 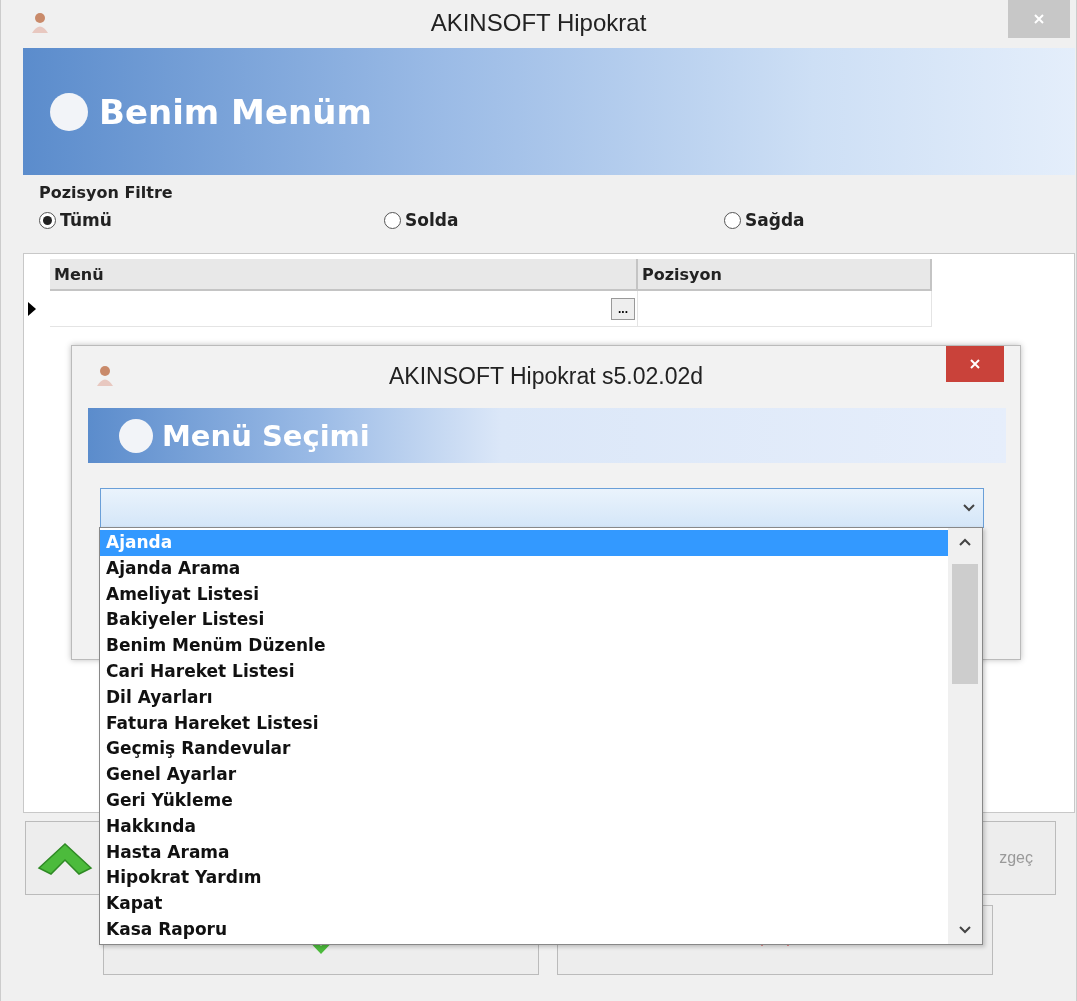 I want to click on list-item: Benim Menüm Düzenle, so click(x=524, y=646).